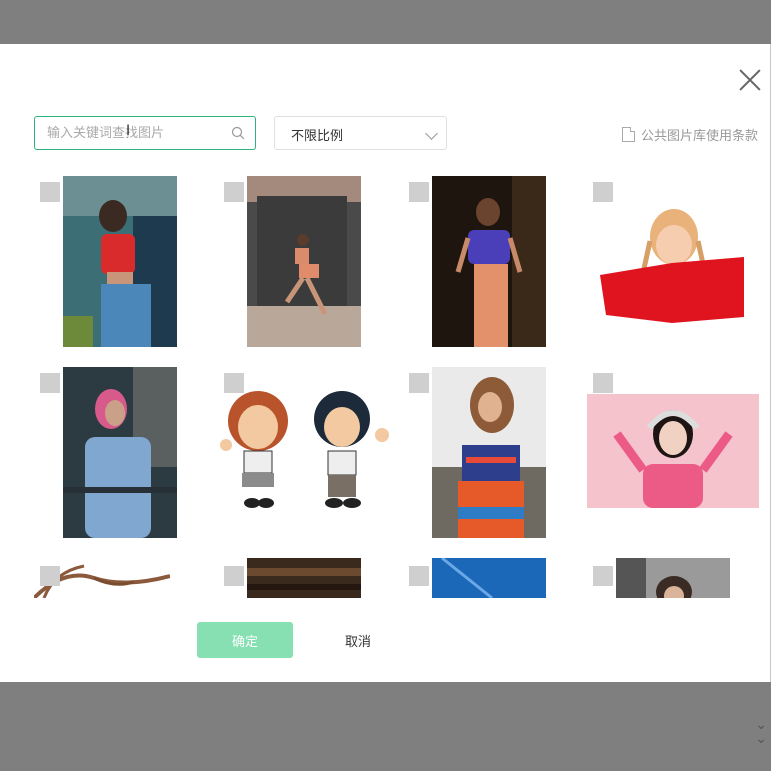  What do you see at coordinates (317, 136) in the screenshot?
I see `ratio-select-value: 不限比例` at bounding box center [317, 136].